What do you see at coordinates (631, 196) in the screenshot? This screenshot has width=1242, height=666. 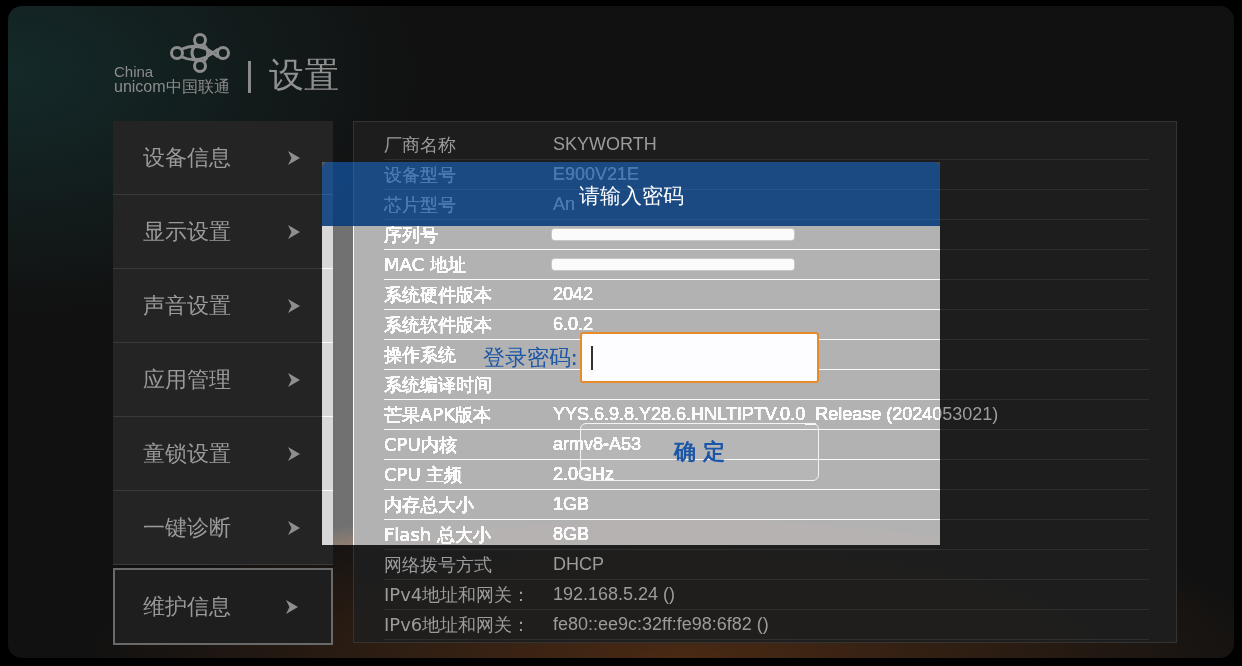 I see `dialog-title: 请输入密码` at bounding box center [631, 196].